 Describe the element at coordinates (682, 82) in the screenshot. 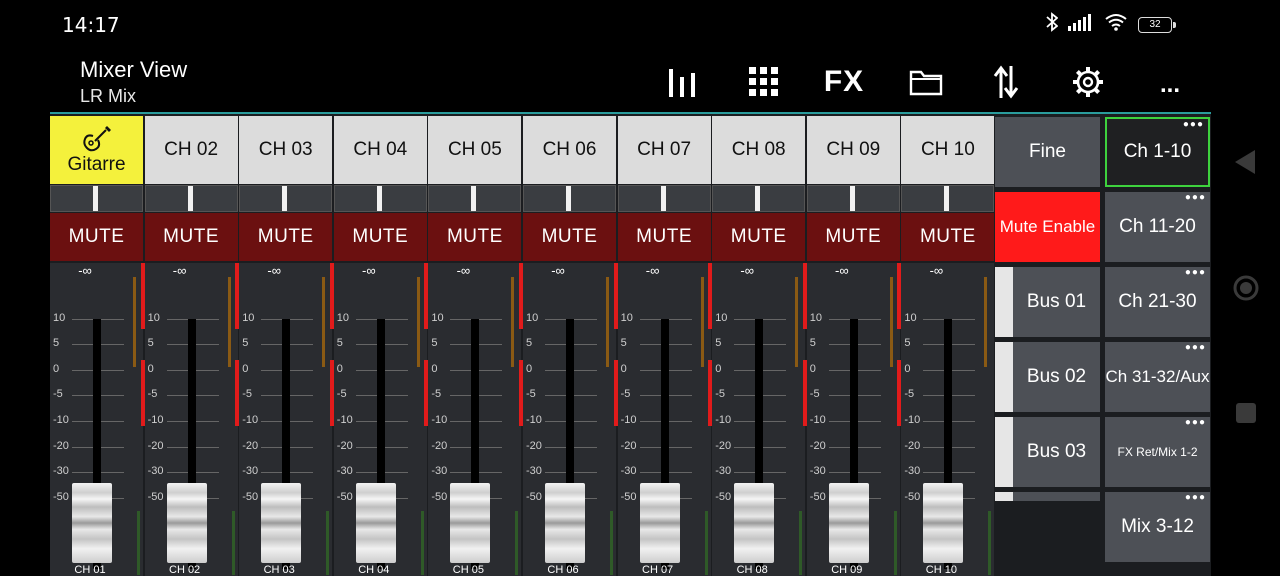

I see `meters-button` at that location.